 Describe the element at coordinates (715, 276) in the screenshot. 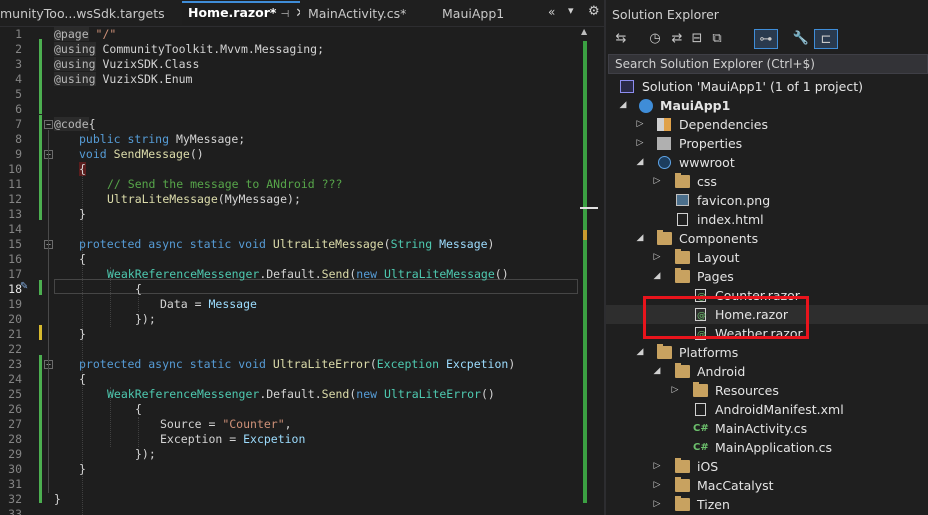

I see `tree-item-label: Pages` at that location.